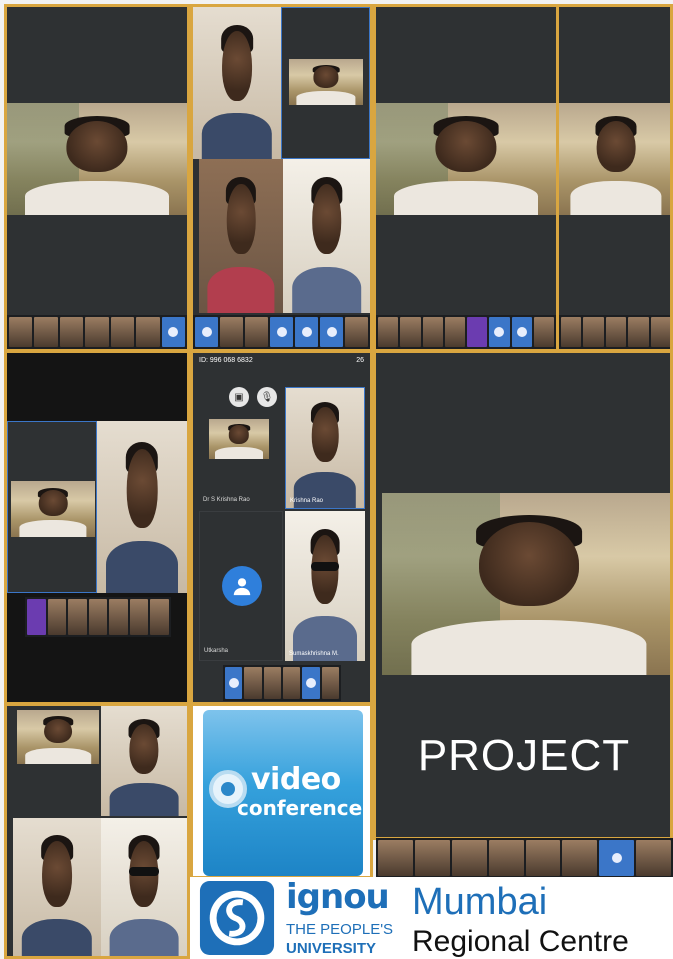 The width and height of the screenshot is (673, 959). What do you see at coordinates (281, 365) in the screenshot?
I see `call-status-bar: ID: 996 068 6832 26` at bounding box center [281, 365].